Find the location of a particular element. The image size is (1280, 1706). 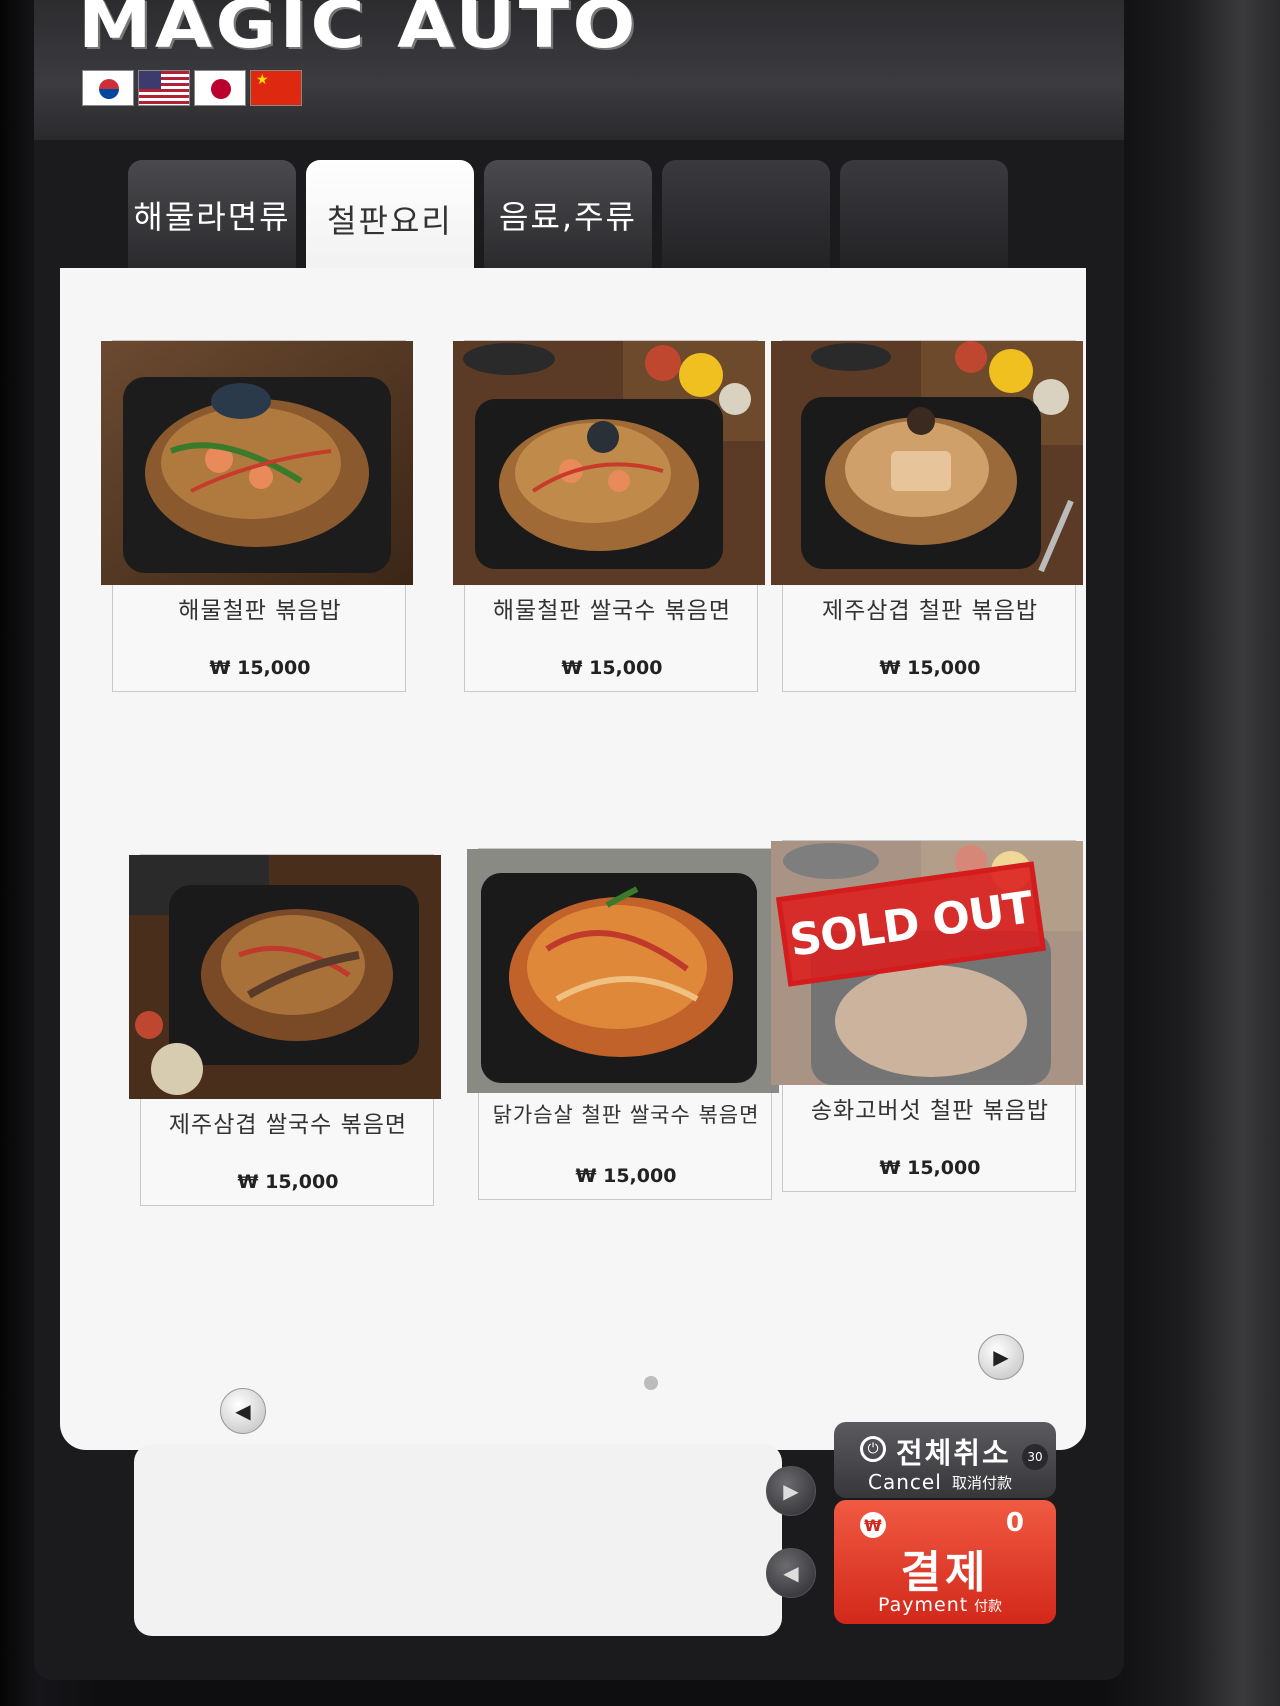

menu-item: 해물철판 볶음밥 ₩ 15,000 is located at coordinates (257, 516).